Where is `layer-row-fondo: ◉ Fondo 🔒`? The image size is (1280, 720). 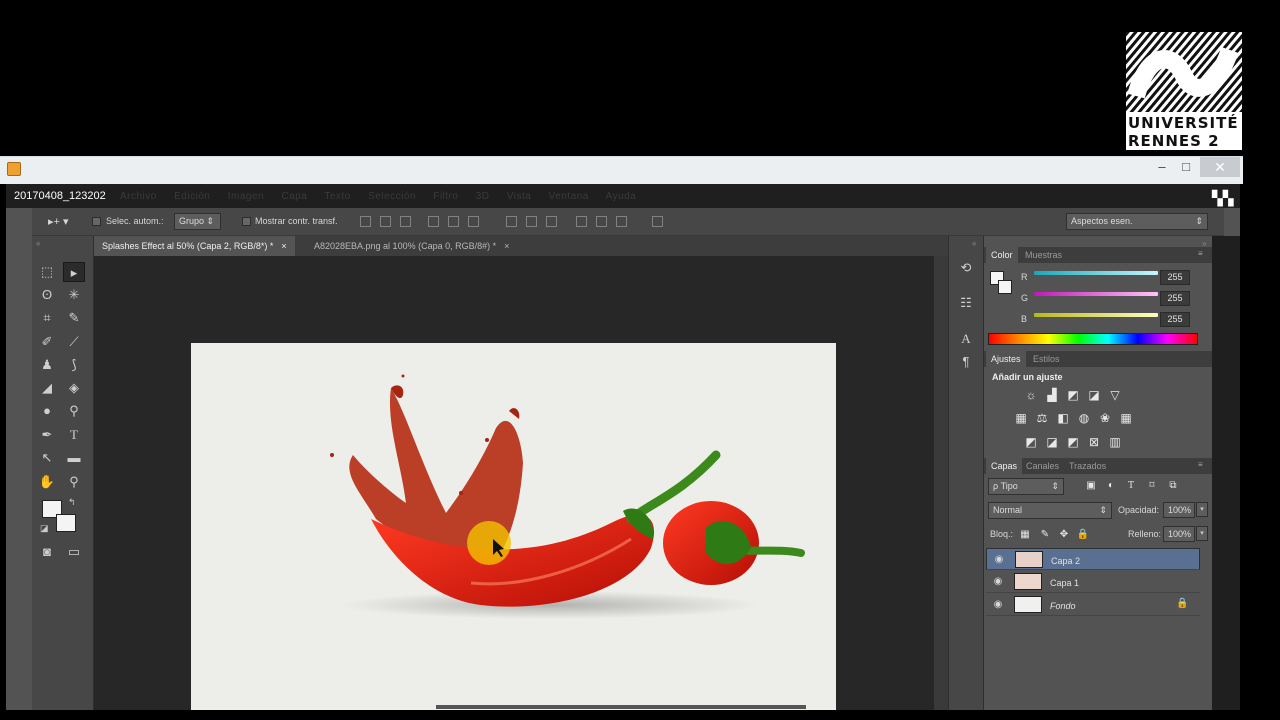 layer-row-fondo: ◉ Fondo 🔒 is located at coordinates (1093, 605).